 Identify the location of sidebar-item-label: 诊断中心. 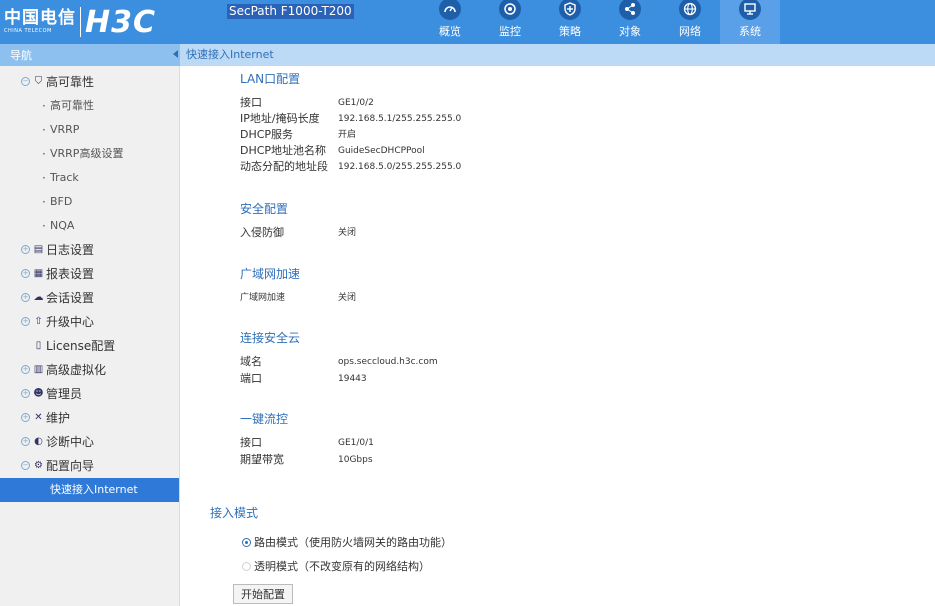
(70, 442).